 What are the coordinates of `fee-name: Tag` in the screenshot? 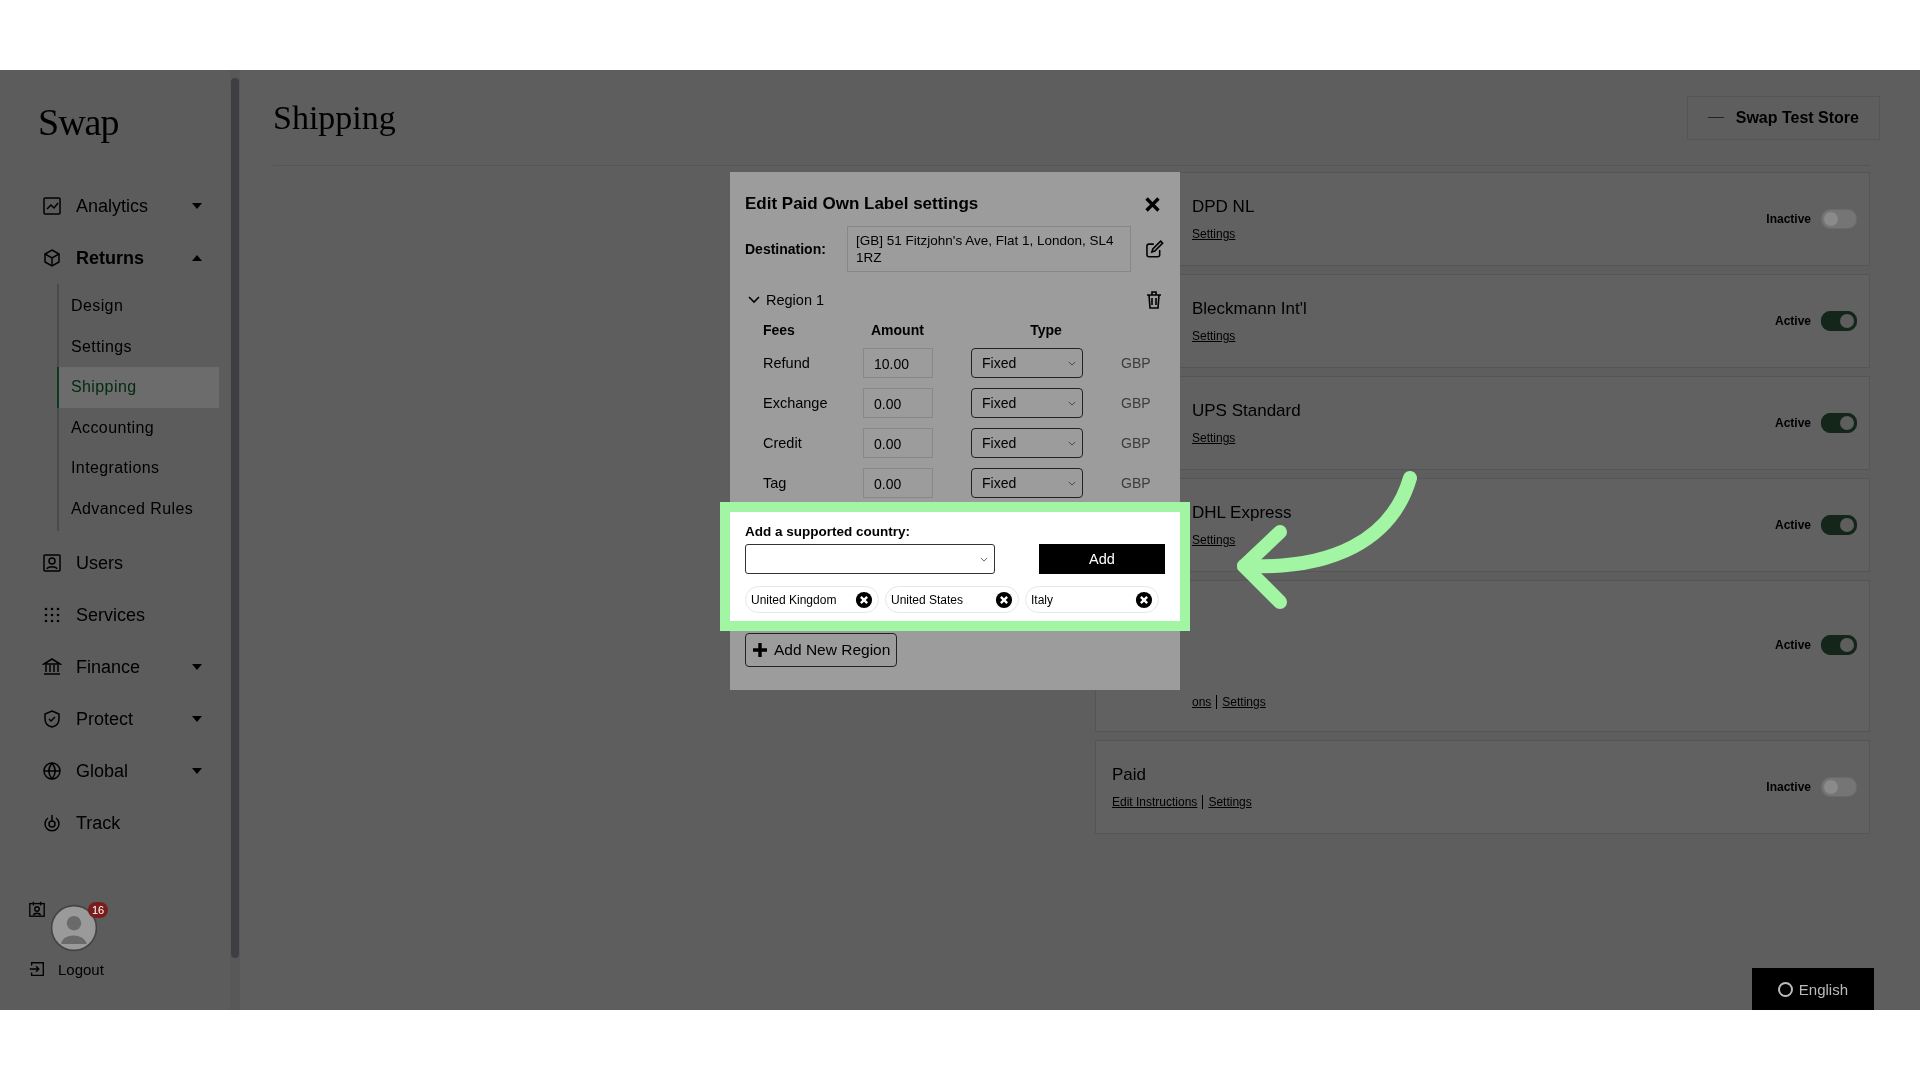 It's located at (775, 483).